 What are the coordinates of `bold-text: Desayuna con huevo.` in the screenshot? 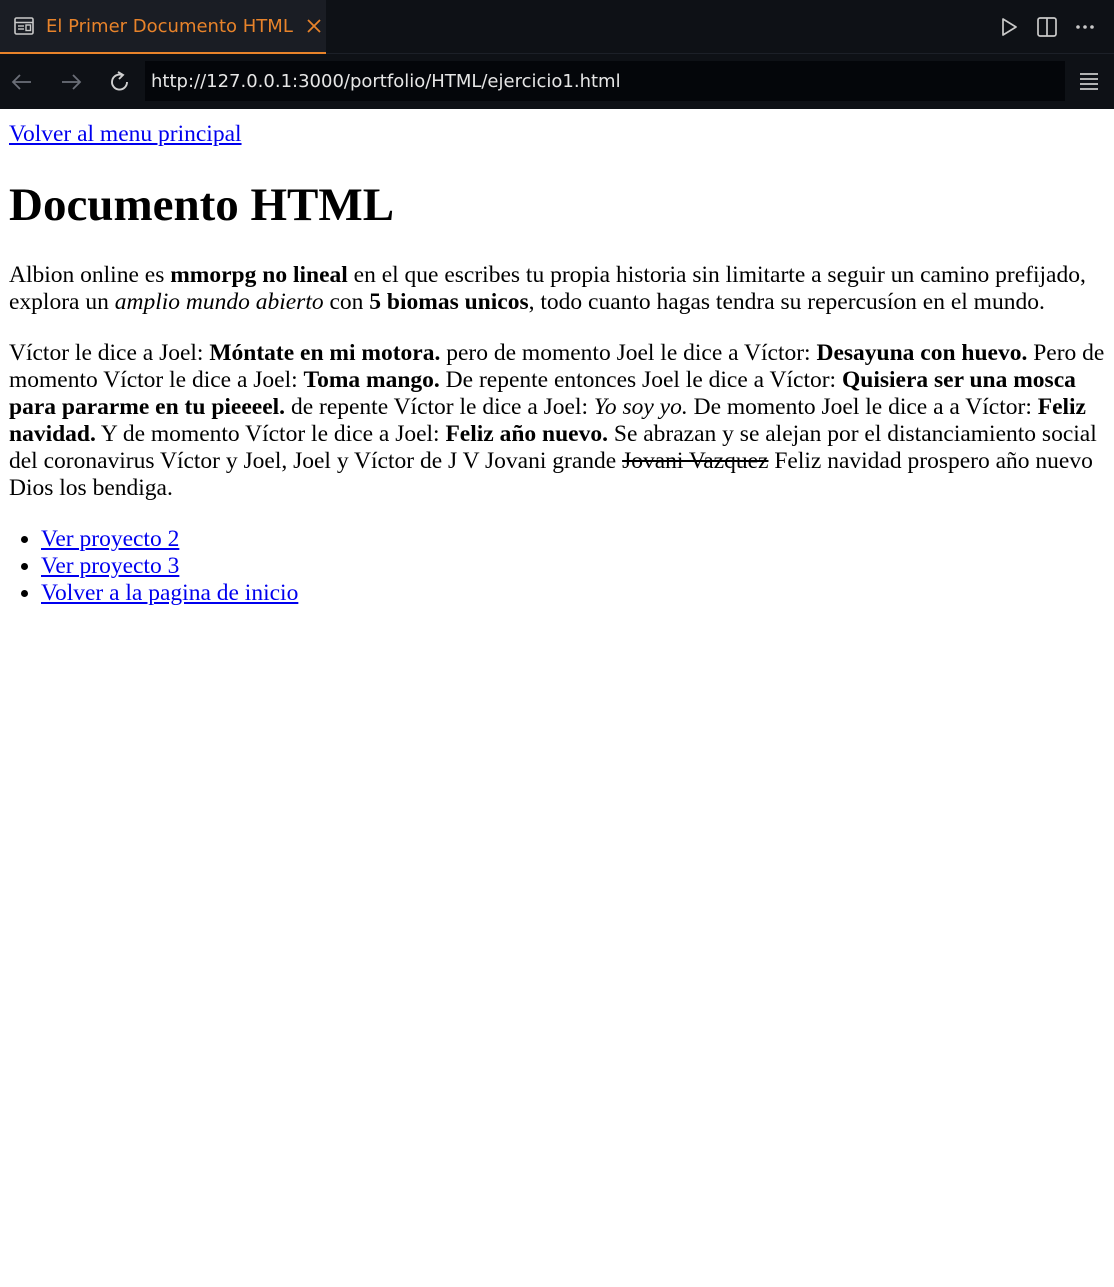 It's located at (922, 353).